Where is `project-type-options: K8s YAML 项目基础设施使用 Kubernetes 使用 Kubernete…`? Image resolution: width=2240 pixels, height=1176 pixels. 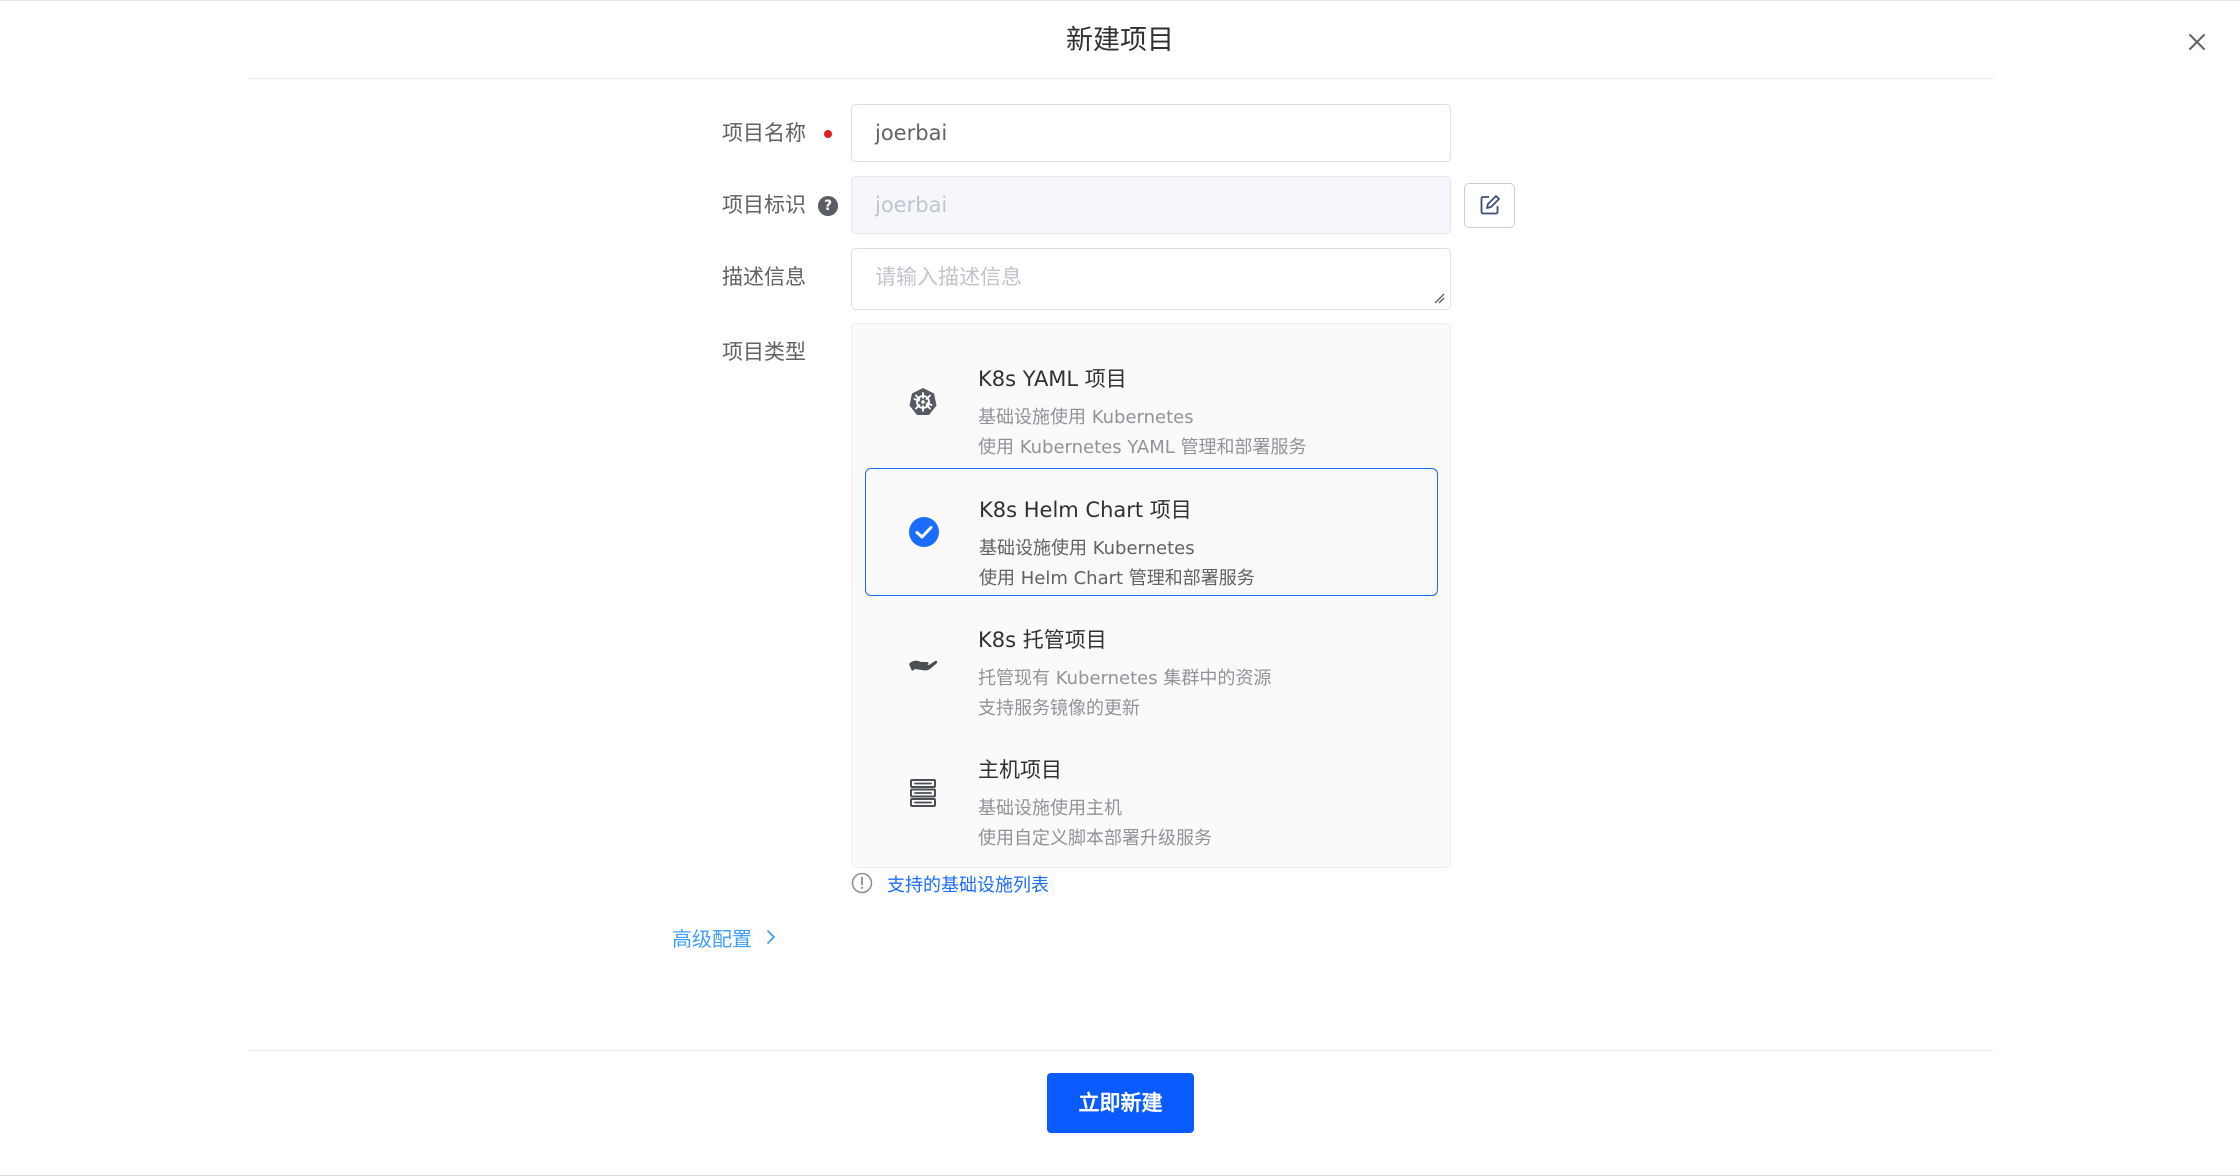
project-type-options: K8s YAML 项目基础设施使用 Kubernetes 使用 Kubernete… is located at coordinates (1151, 595).